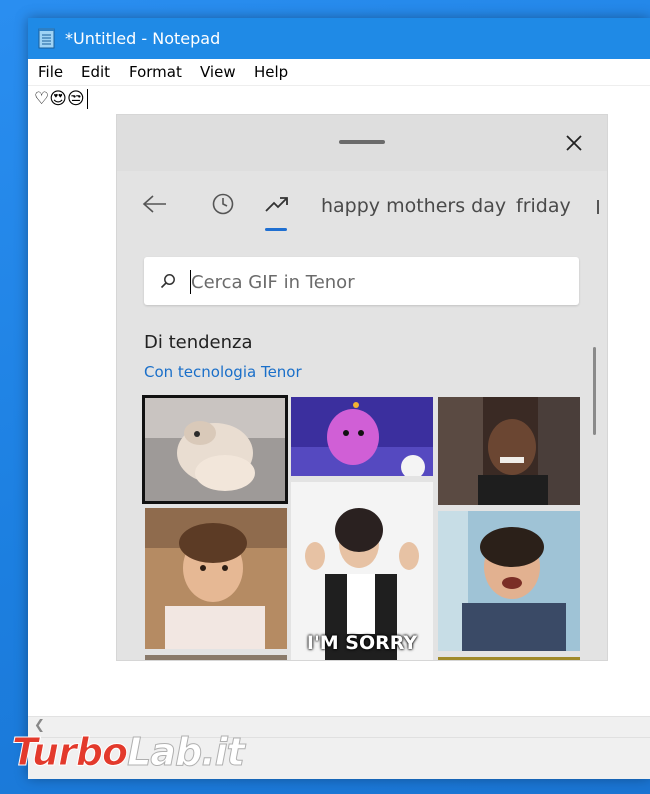 Image resolution: width=650 pixels, height=794 pixels. What do you see at coordinates (218, 72) in the screenshot?
I see `menu-view: View` at bounding box center [218, 72].